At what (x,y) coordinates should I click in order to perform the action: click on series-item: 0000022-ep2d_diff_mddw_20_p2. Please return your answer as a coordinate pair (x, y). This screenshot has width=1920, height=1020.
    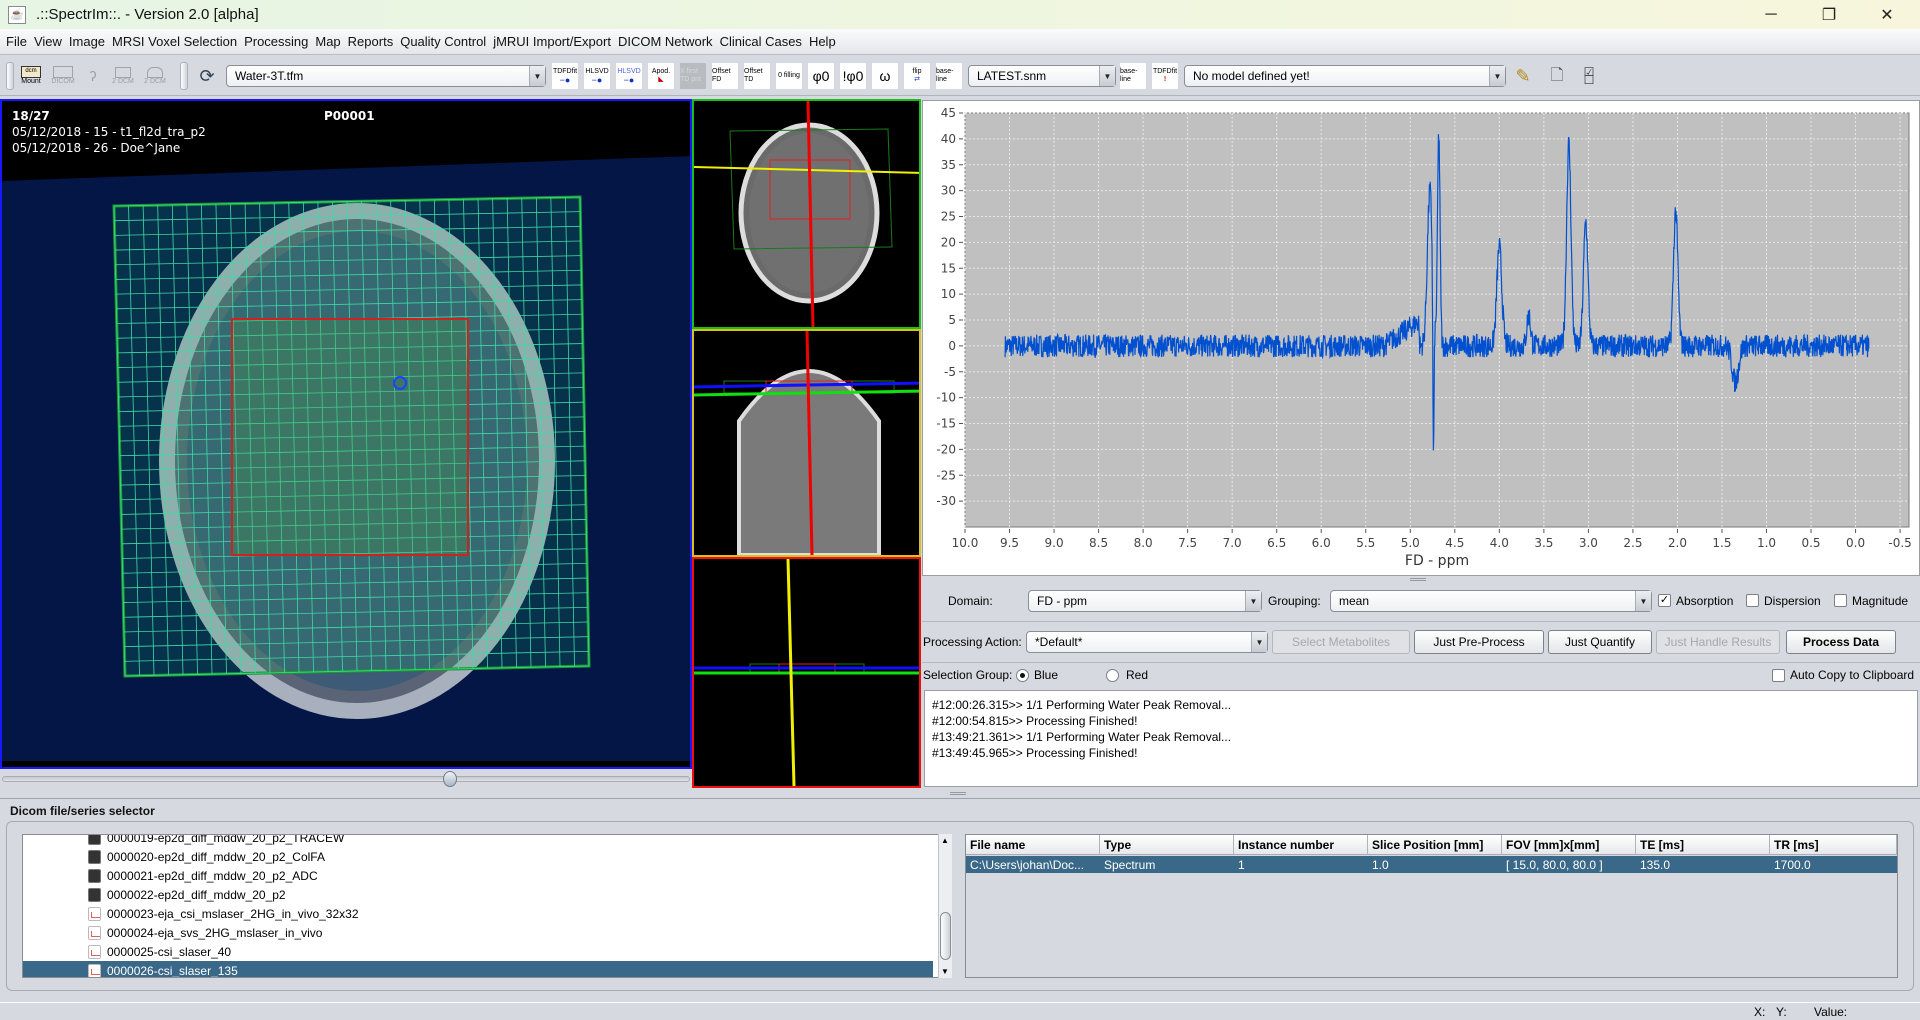
    Looking at the image, I should click on (478, 894).